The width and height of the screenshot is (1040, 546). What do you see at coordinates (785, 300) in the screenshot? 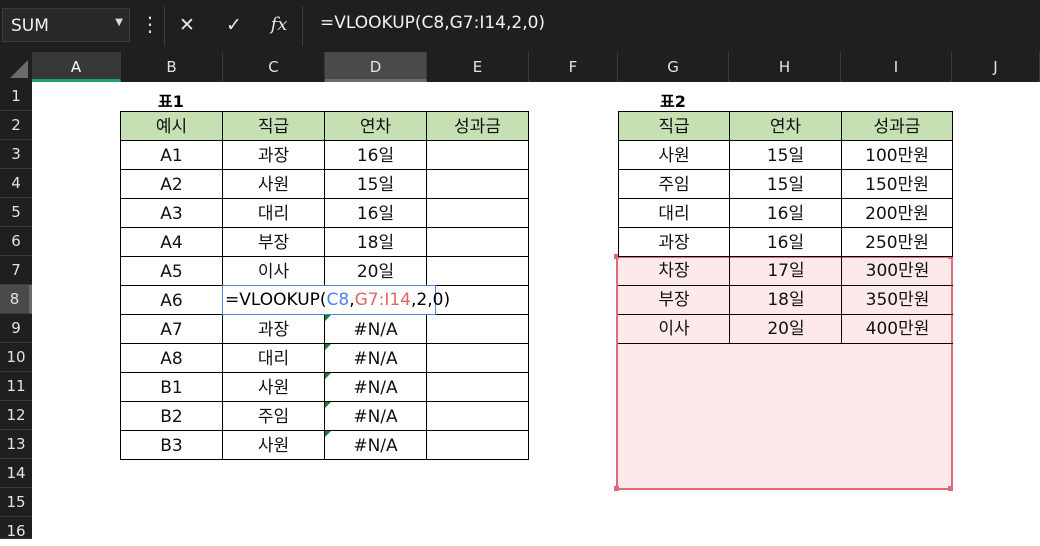
I see `table2-cell: 18일` at bounding box center [785, 300].